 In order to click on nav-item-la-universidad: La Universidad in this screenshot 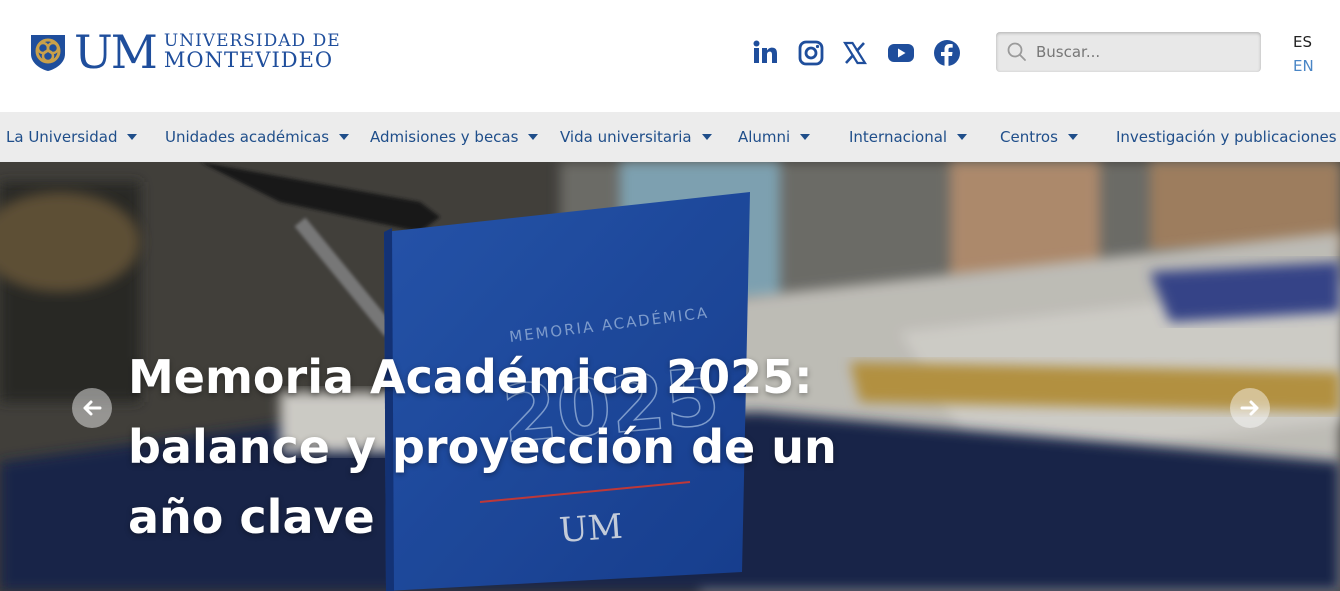, I will do `click(72, 137)`.